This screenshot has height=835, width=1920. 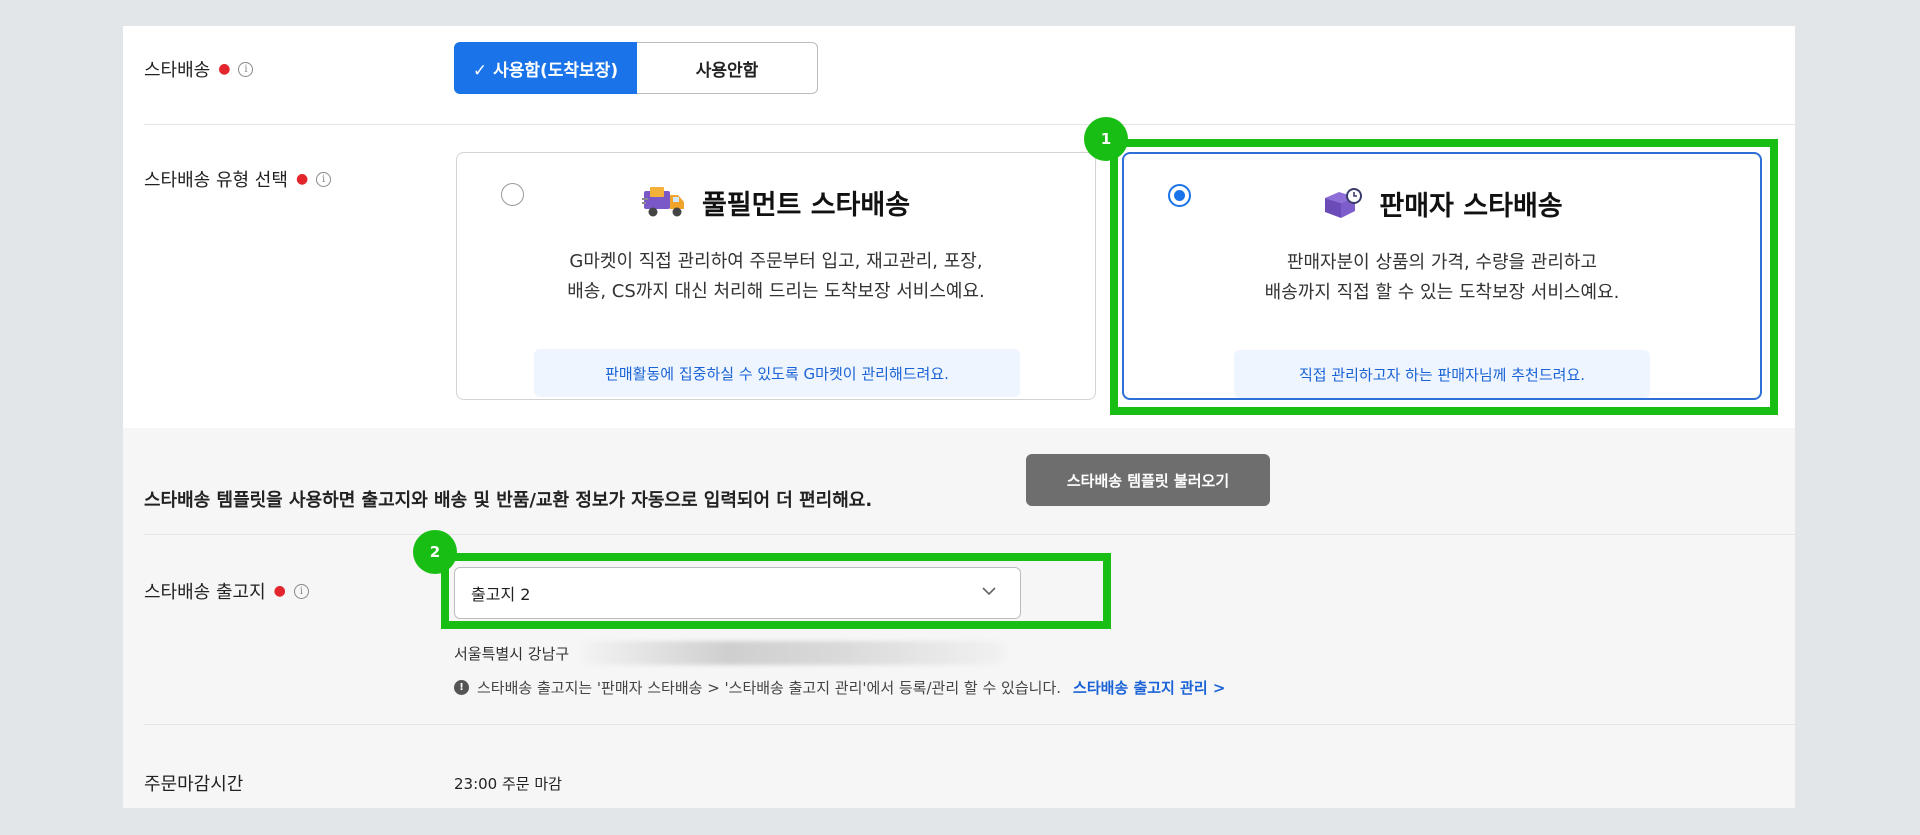 I want to click on warehouse-label-row: 스타배송 출고지 ● i, so click(x=226, y=591).